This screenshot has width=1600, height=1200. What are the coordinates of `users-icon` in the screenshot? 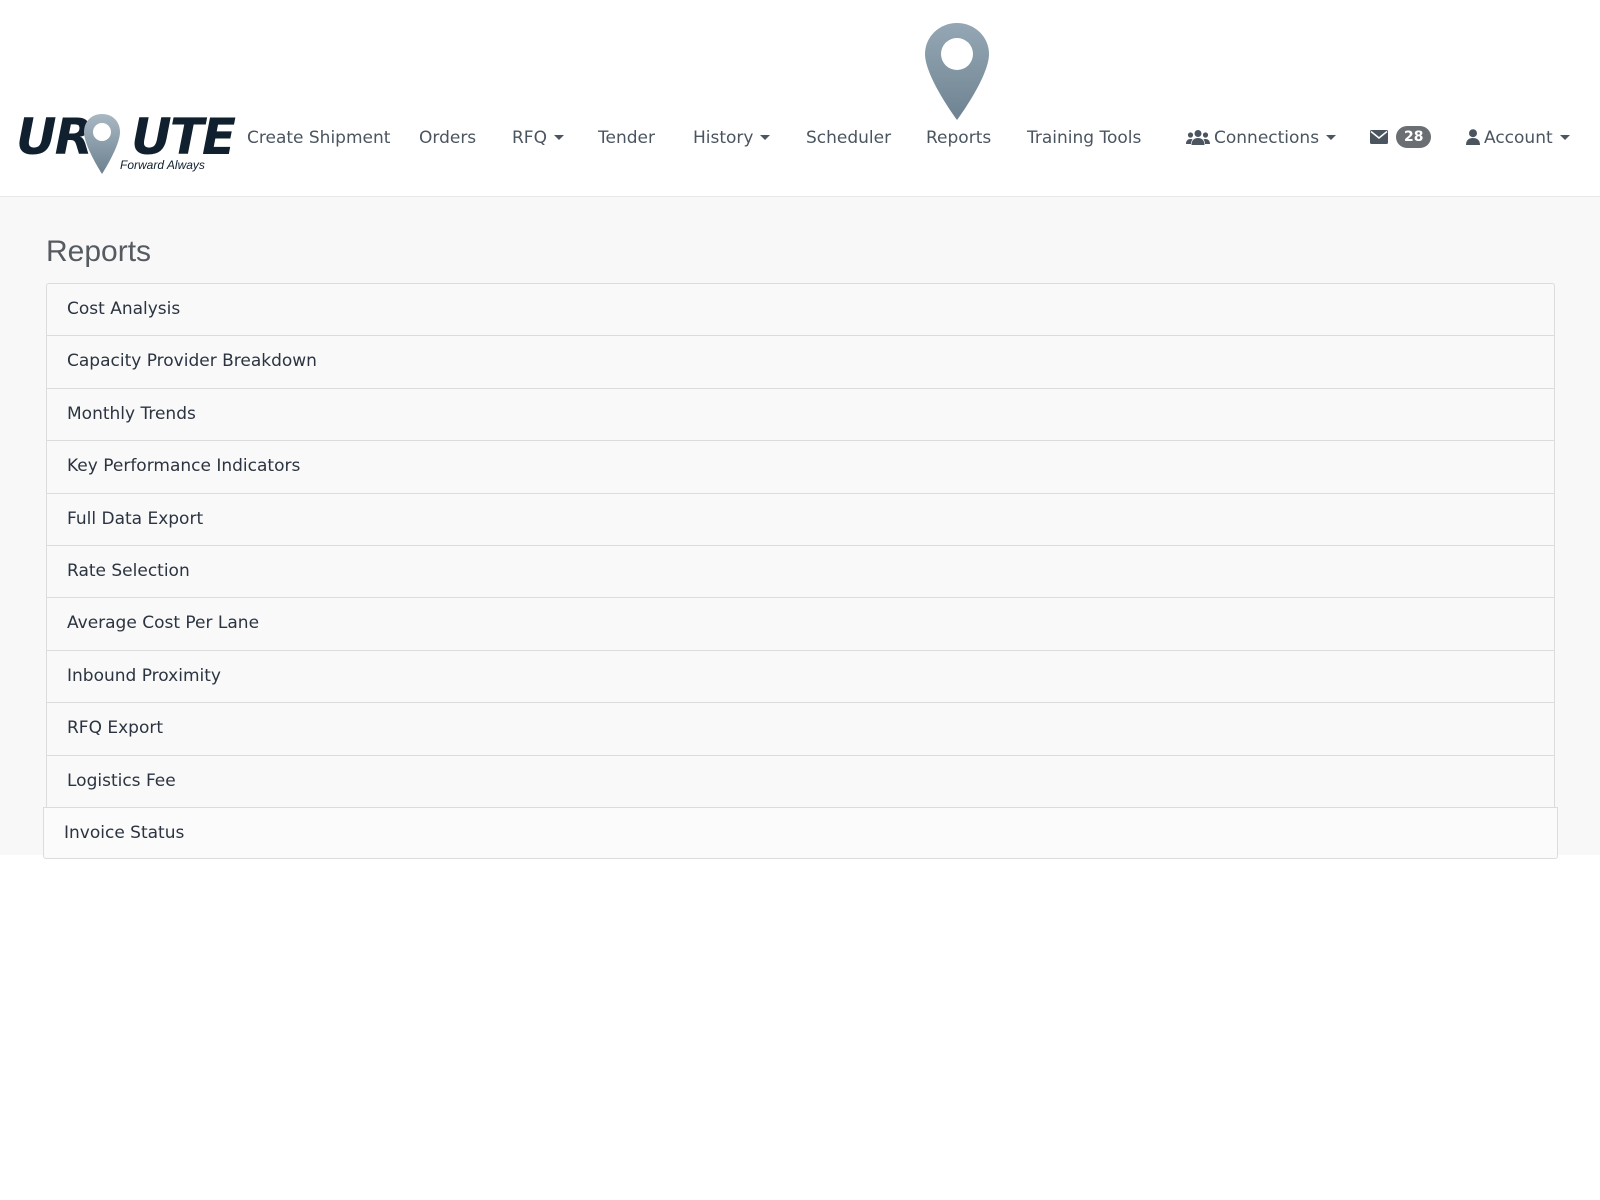 It's located at (1198, 137).